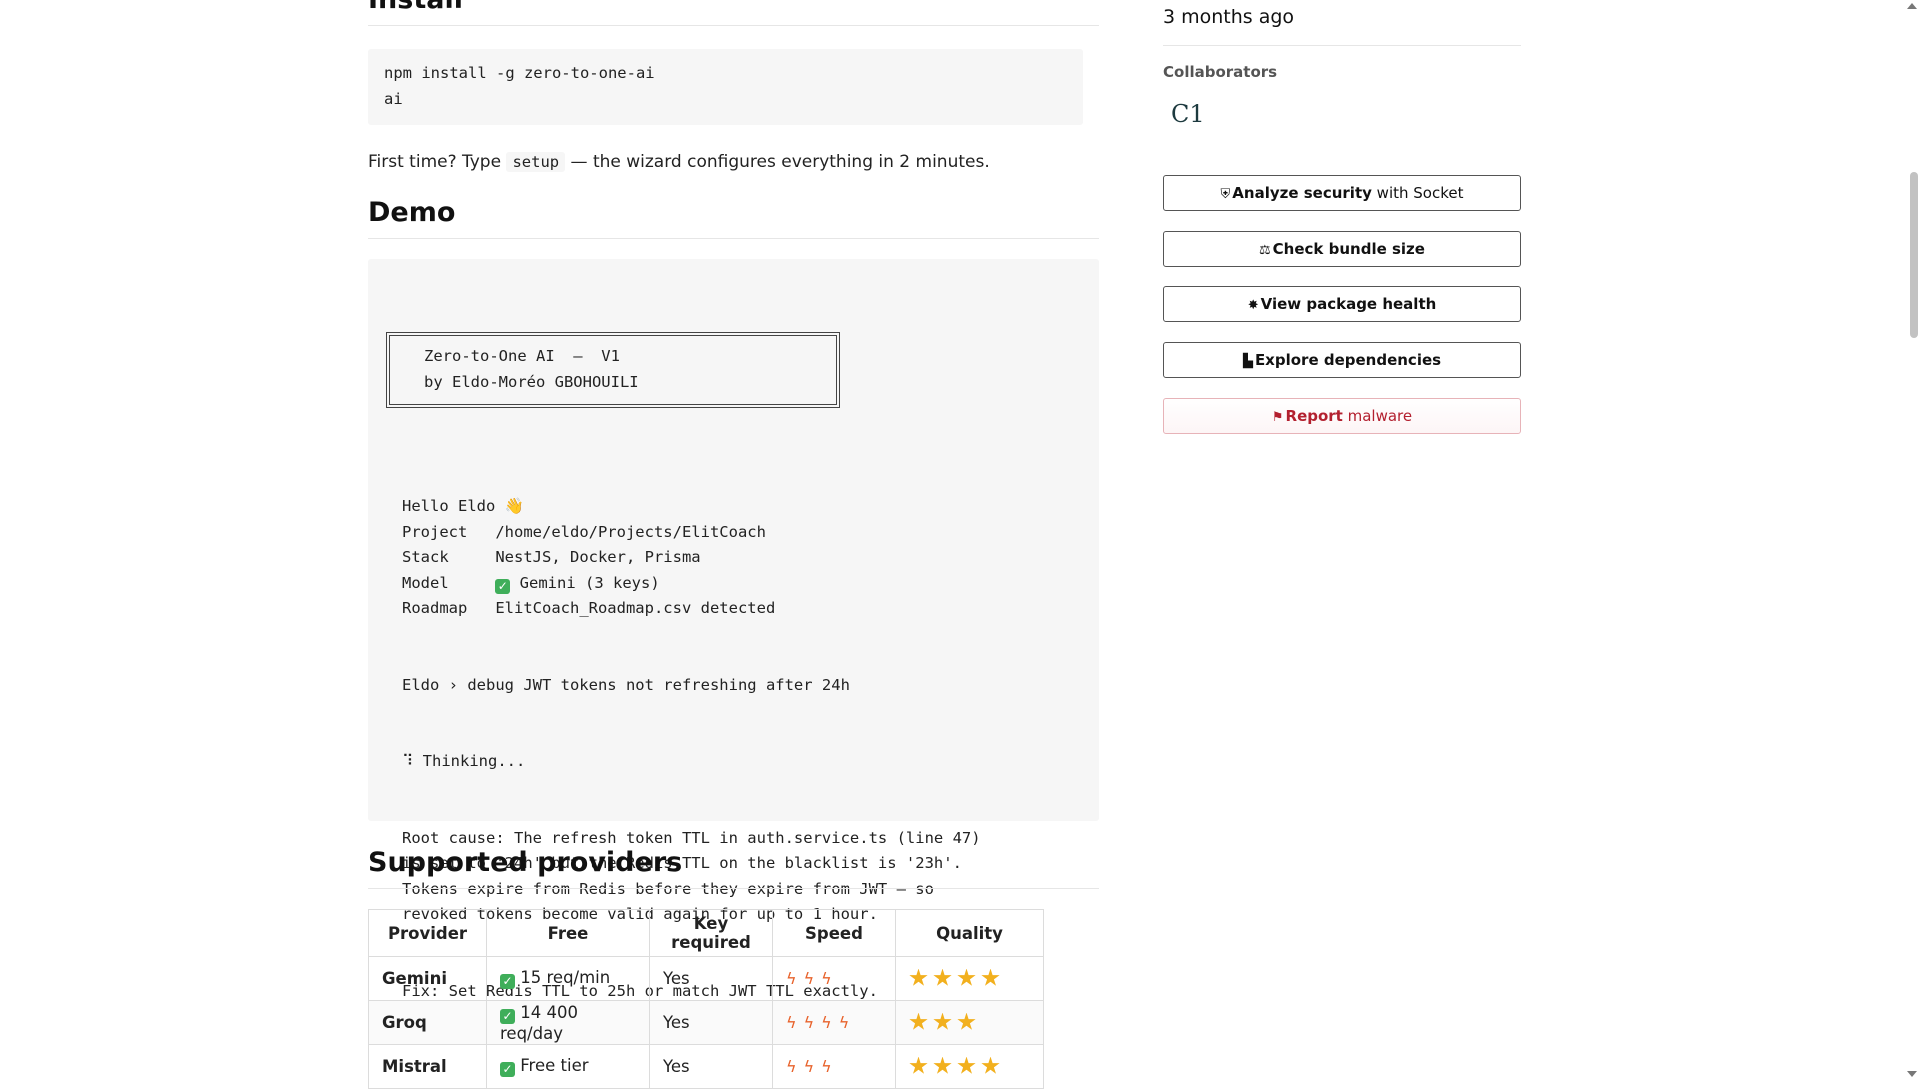  Describe the element at coordinates (1912, 1074) in the screenshot. I see `scroll-down-icon` at that location.